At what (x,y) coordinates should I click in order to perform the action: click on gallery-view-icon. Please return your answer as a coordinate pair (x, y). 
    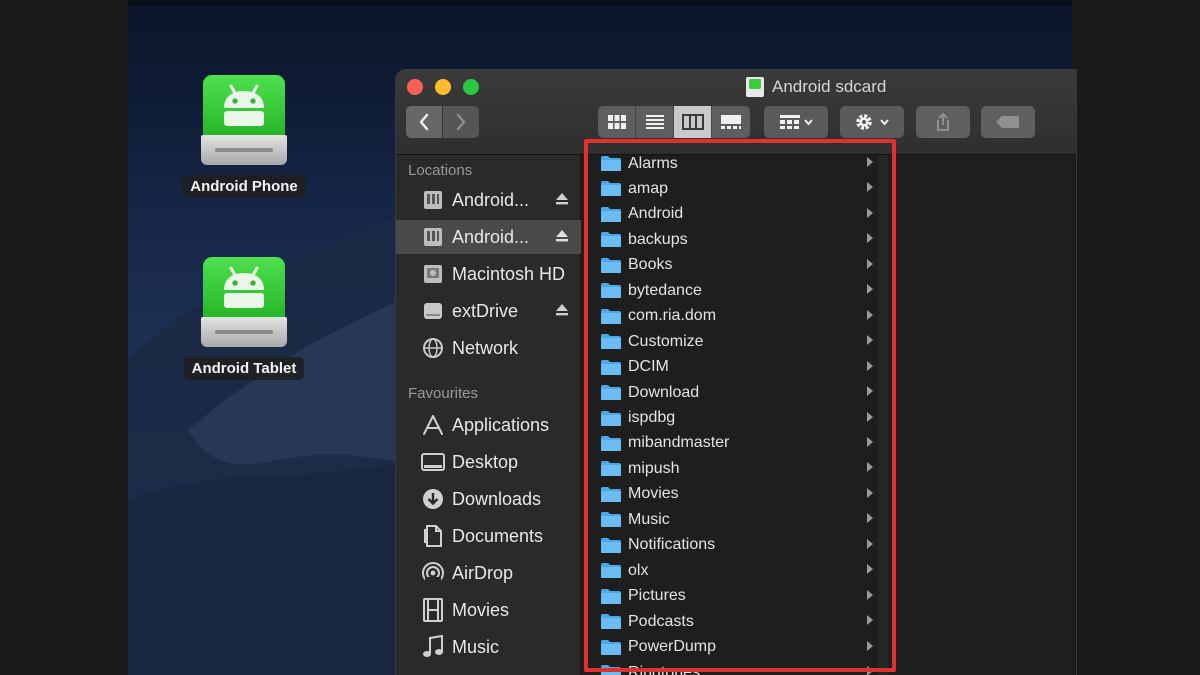
    Looking at the image, I should click on (731, 122).